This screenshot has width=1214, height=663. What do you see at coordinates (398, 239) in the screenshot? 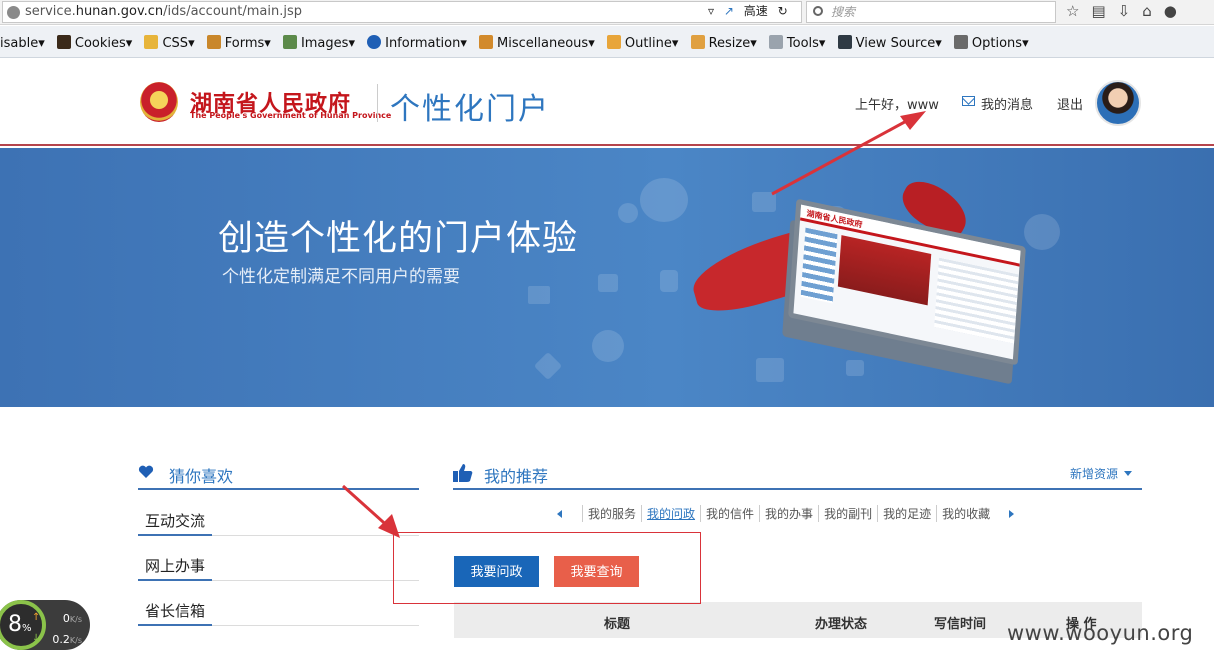
I see `banner-title: 创造个性化的门户体验` at bounding box center [398, 239].